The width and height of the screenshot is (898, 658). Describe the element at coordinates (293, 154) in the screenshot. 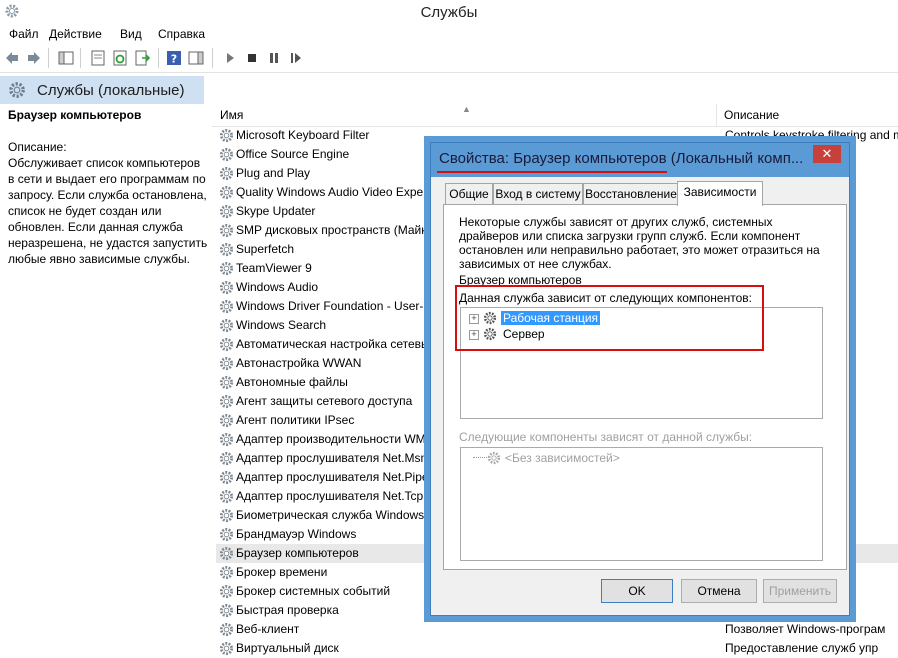

I see `service-name-cell: Office Source Engine` at that location.